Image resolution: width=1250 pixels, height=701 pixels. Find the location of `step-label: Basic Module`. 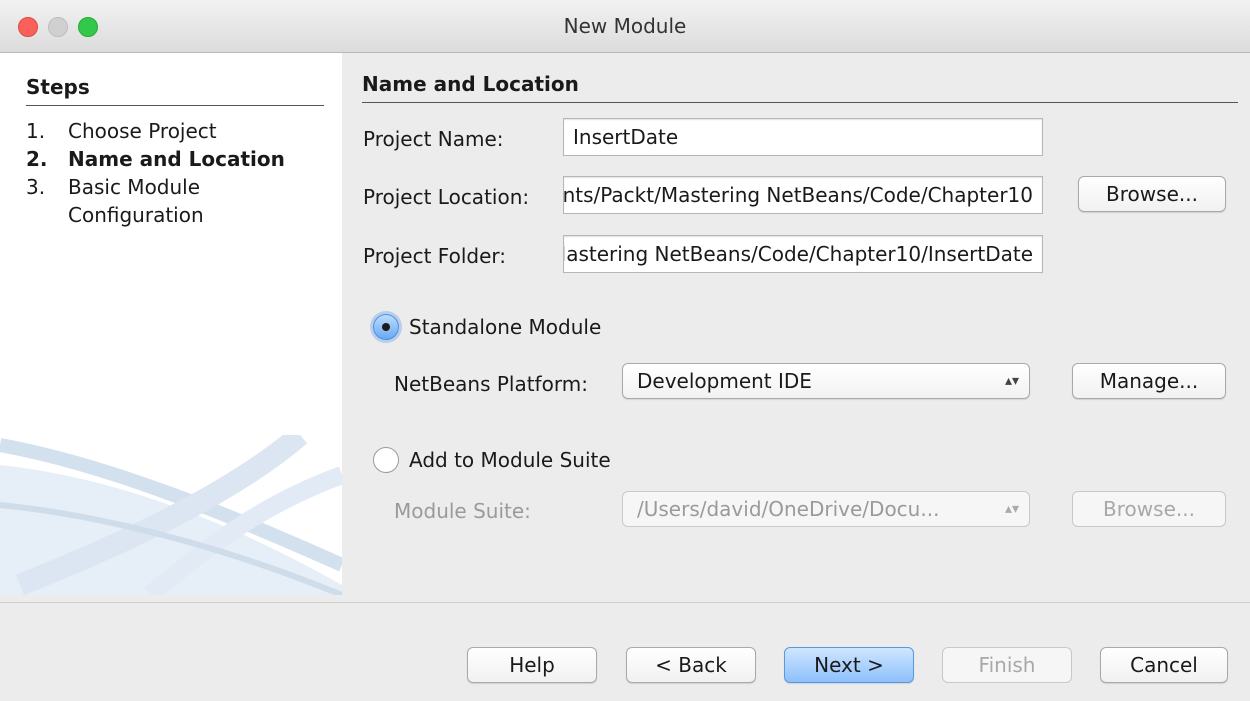

step-label: Basic Module is located at coordinates (134, 187).